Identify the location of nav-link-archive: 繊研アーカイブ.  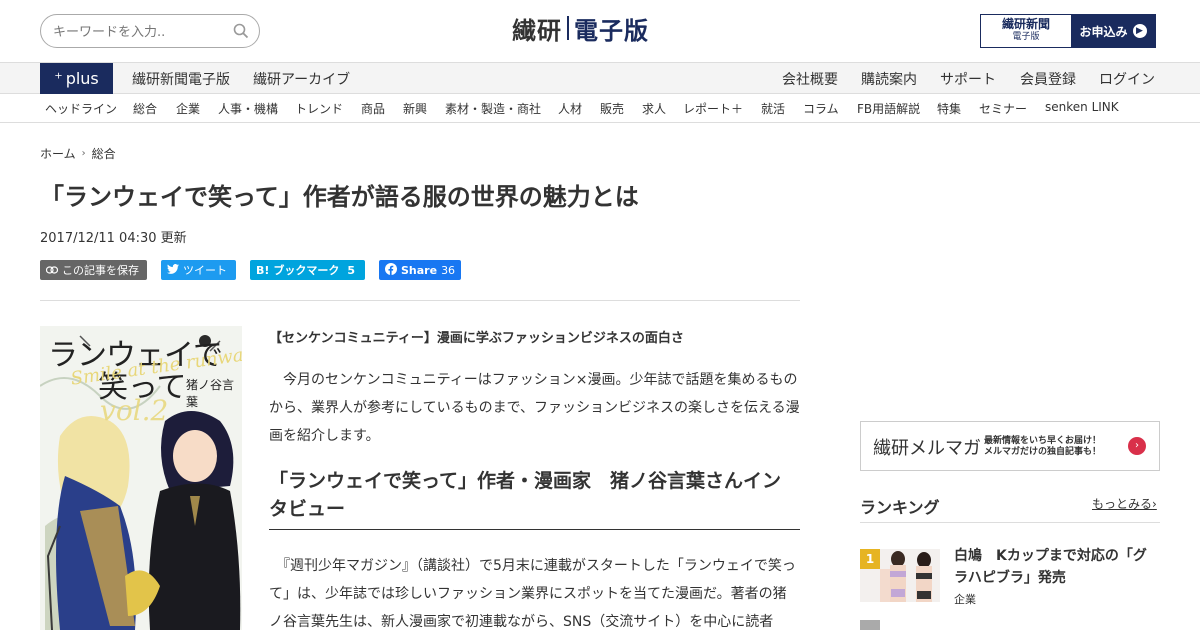
(301, 79).